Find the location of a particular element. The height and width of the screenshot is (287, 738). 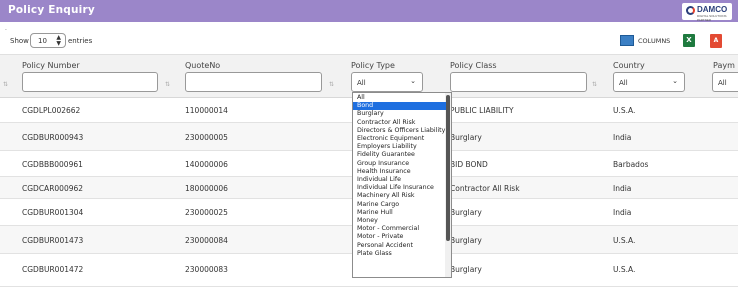

dropdown-option: Group Insurance is located at coordinates (399, 164).